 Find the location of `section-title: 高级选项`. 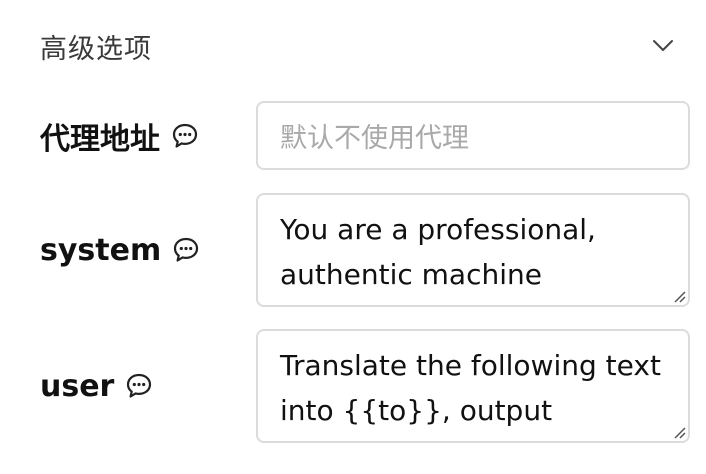

section-title: 高级选项 is located at coordinates (96, 49).